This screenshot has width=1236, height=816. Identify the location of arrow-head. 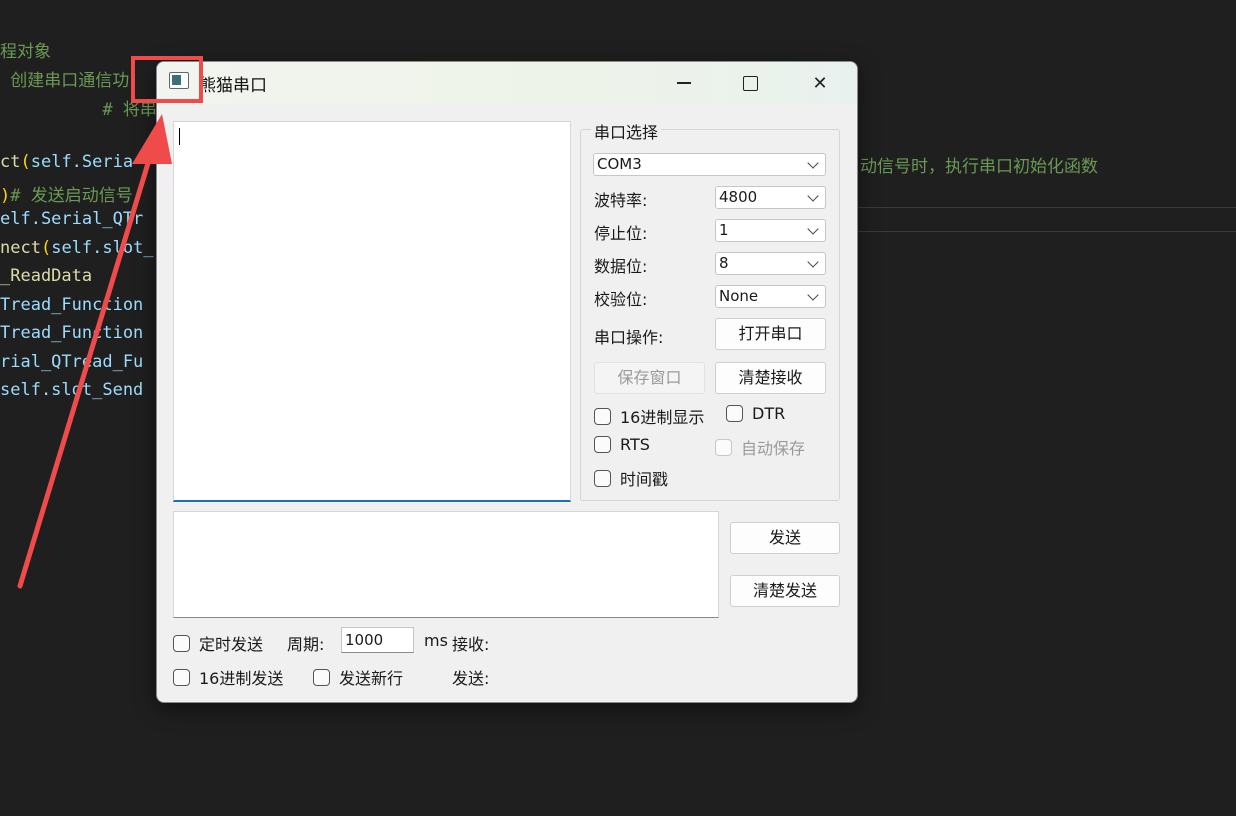
(152, 139).